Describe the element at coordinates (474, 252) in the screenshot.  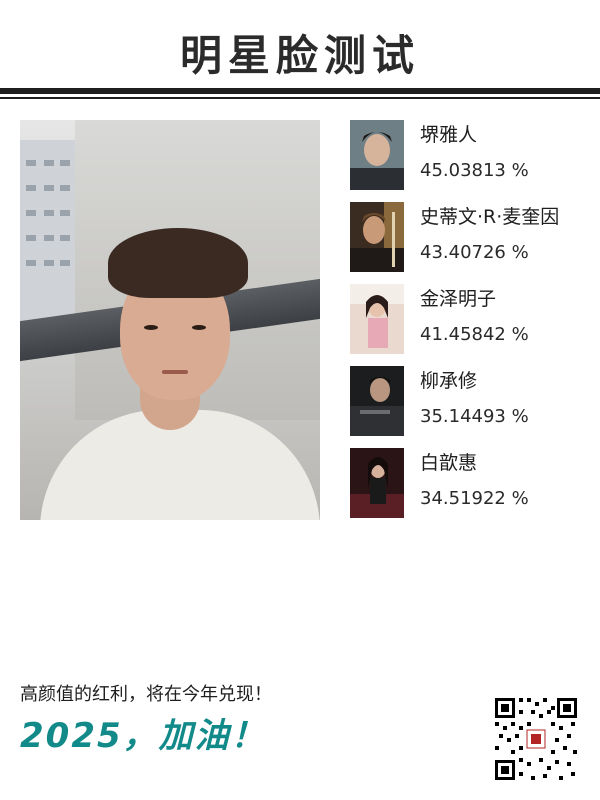
I see `match-score: 43.40726 %` at that location.